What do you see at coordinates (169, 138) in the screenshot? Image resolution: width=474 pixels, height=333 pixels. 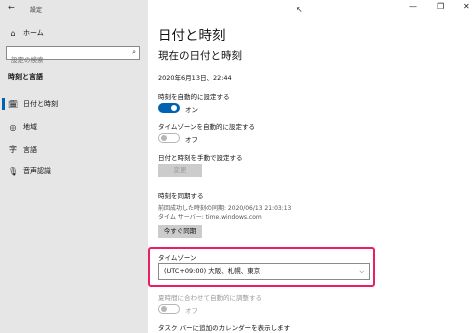 I see `auto-timezone-toggle` at bounding box center [169, 138].